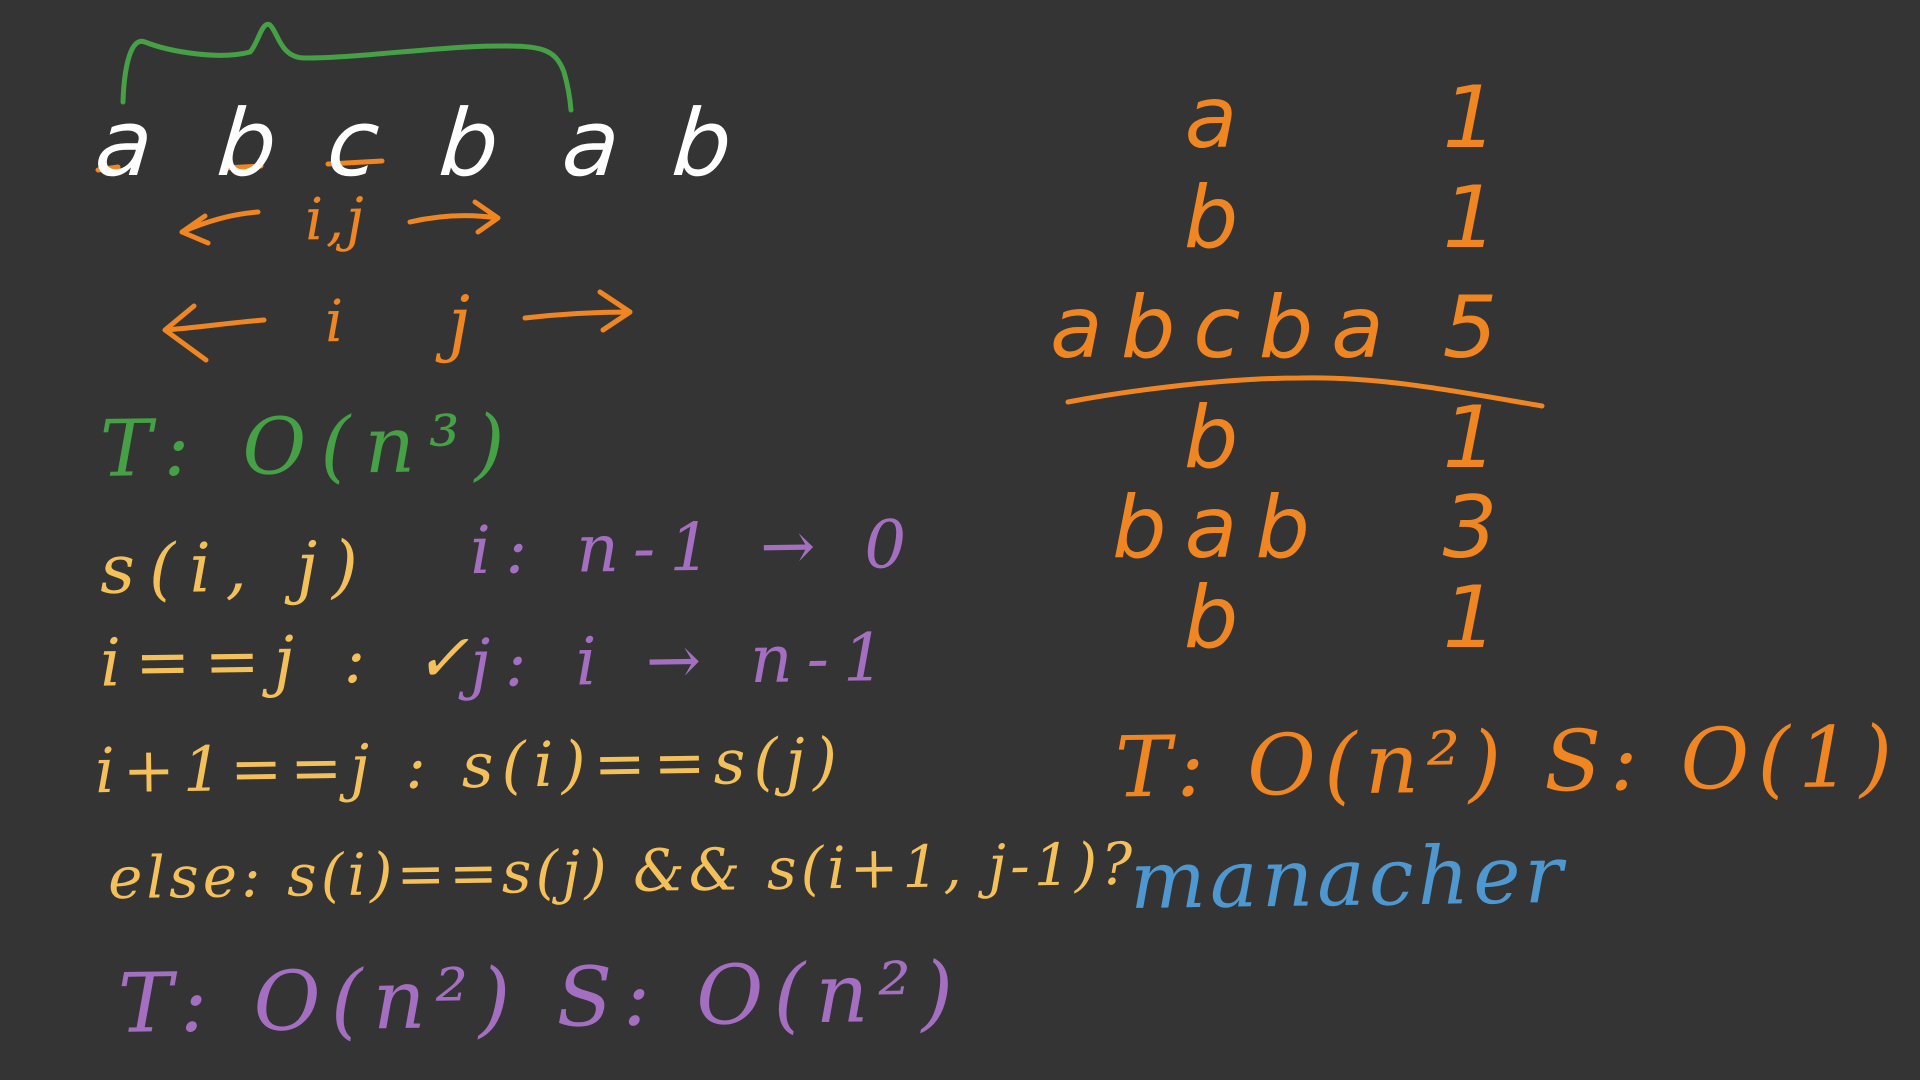 Image resolution: width=1920 pixels, height=1080 pixels. What do you see at coordinates (1348, 877) in the screenshot?
I see `manacher-note: manacher` at bounding box center [1348, 877].